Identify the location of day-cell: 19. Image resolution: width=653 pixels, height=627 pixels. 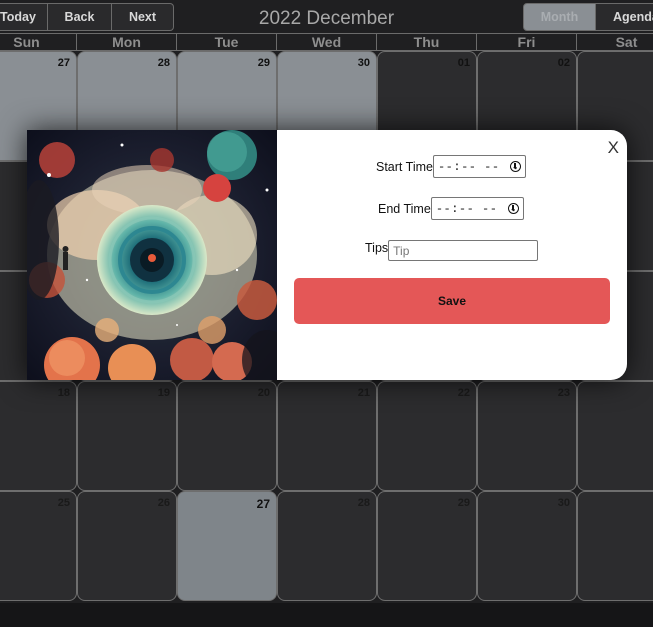
(127, 436).